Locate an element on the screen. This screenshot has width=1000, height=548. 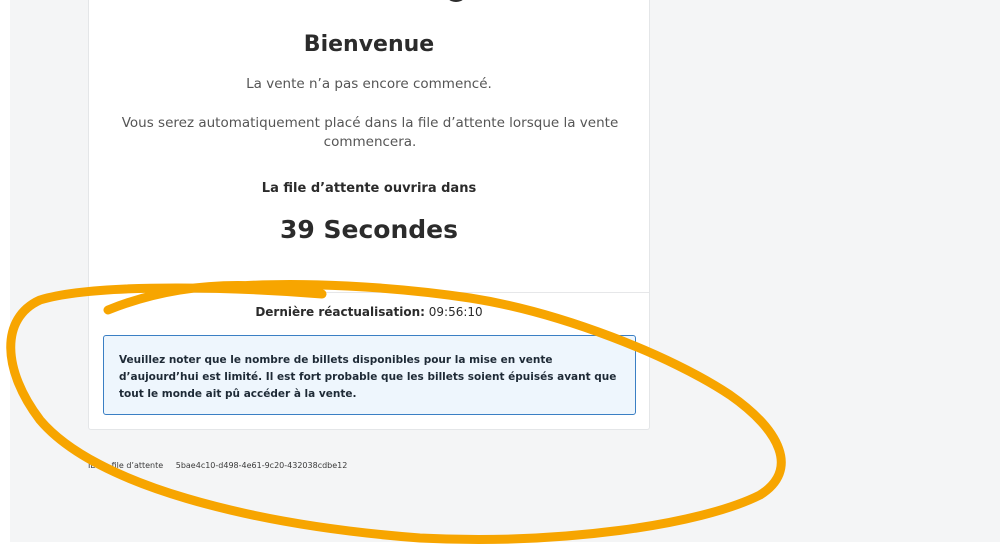
last-refresh: Dernière réactualisation: 09:56:10 is located at coordinates (369, 312).